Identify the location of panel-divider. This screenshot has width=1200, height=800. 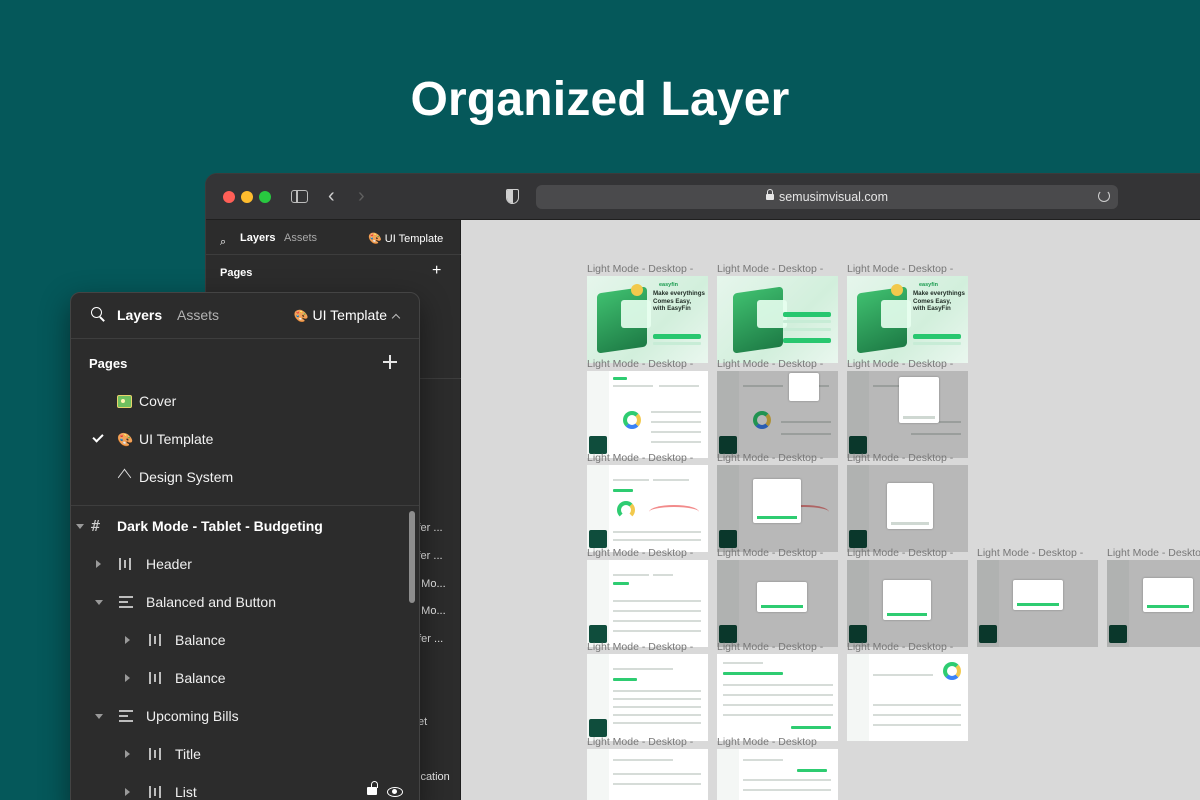
(245, 505).